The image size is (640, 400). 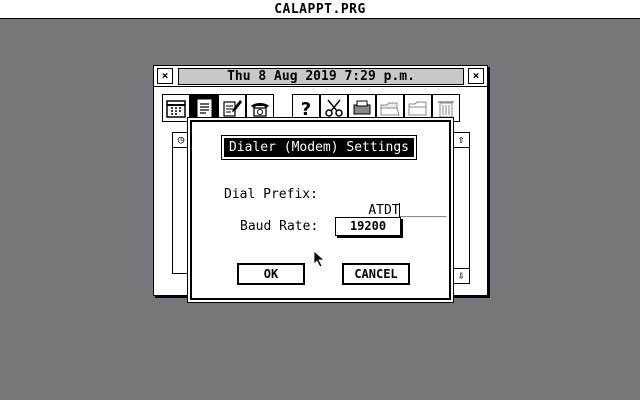 I want to click on mouse-pointer-icon, so click(x=319, y=259).